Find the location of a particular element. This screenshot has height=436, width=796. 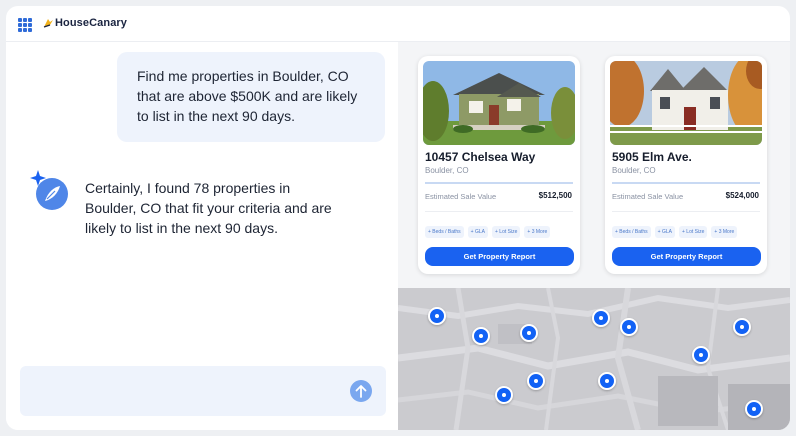

arrow-up-icon is located at coordinates (361, 391).